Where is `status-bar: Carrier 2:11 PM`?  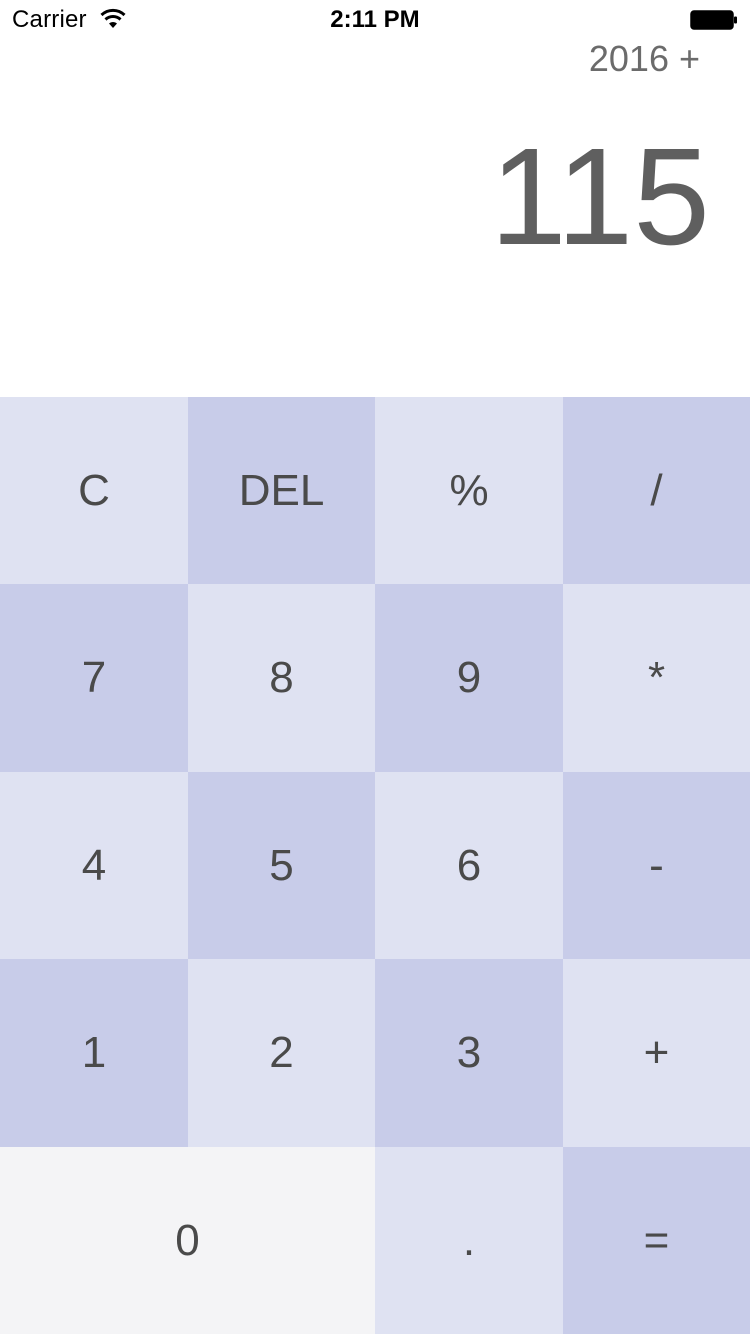 status-bar: Carrier 2:11 PM is located at coordinates (375, 20).